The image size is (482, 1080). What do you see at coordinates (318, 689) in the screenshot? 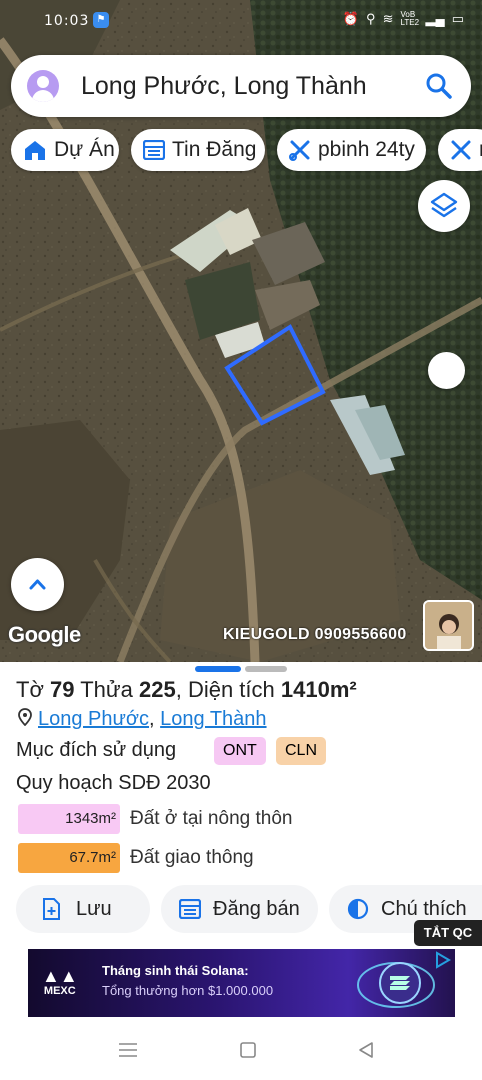
I see `parcel-area: 1410m²` at bounding box center [318, 689].